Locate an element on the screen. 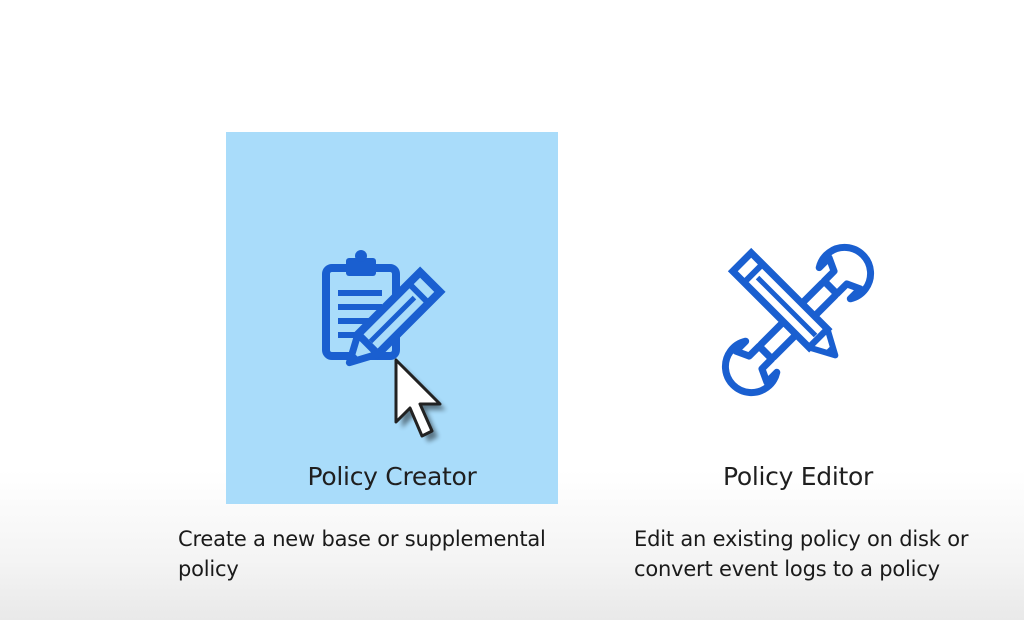 The image size is (1024, 620). policy-creator-description: Create a new base or supplemental policy is located at coordinates (362, 554).